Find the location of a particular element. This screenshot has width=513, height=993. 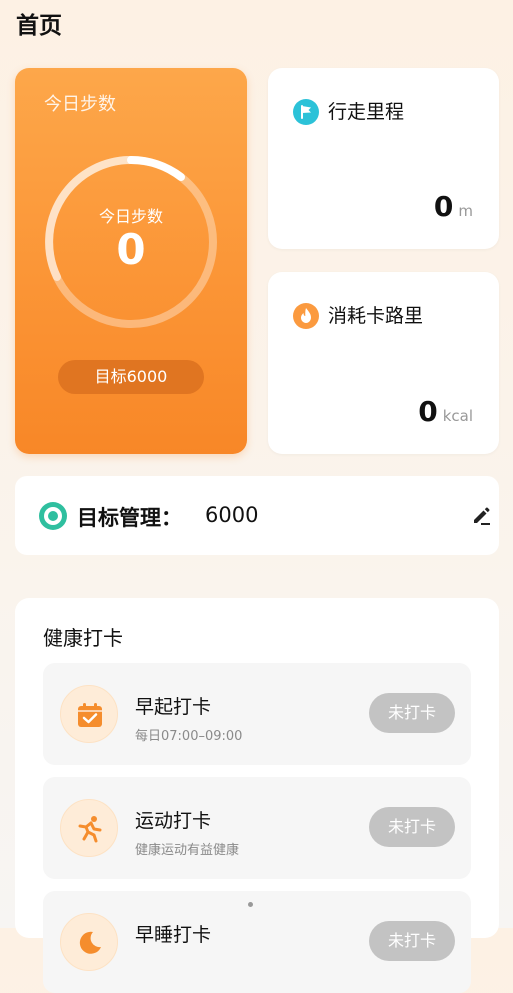

calendar-check-icon is located at coordinates (89, 714).